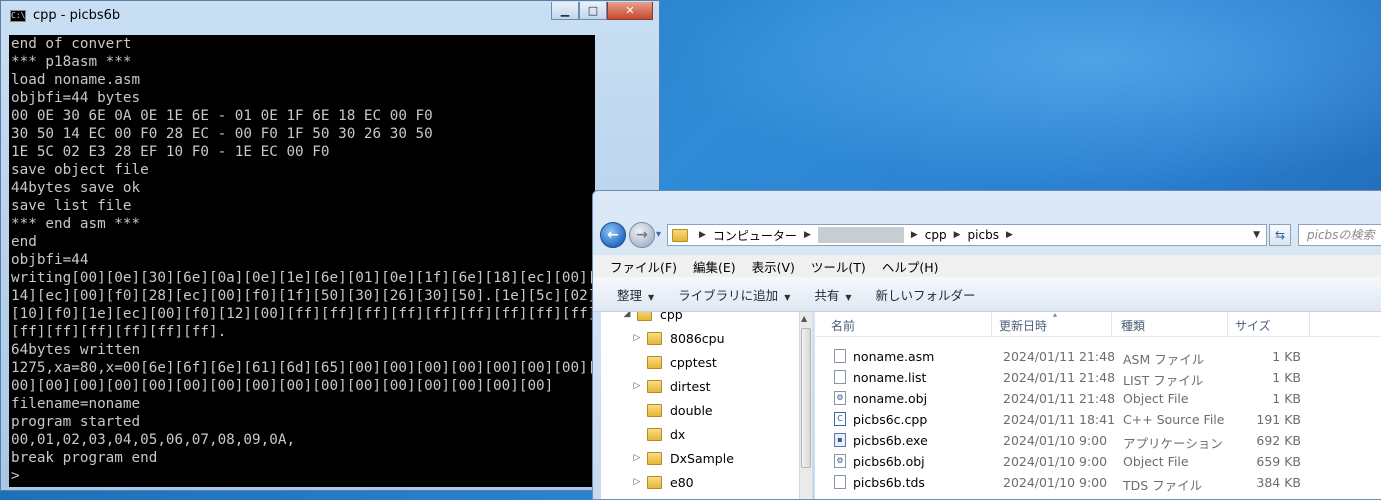 The height and width of the screenshot is (500, 1381). What do you see at coordinates (565, 11) in the screenshot?
I see `minimize-button: ▁` at bounding box center [565, 11].